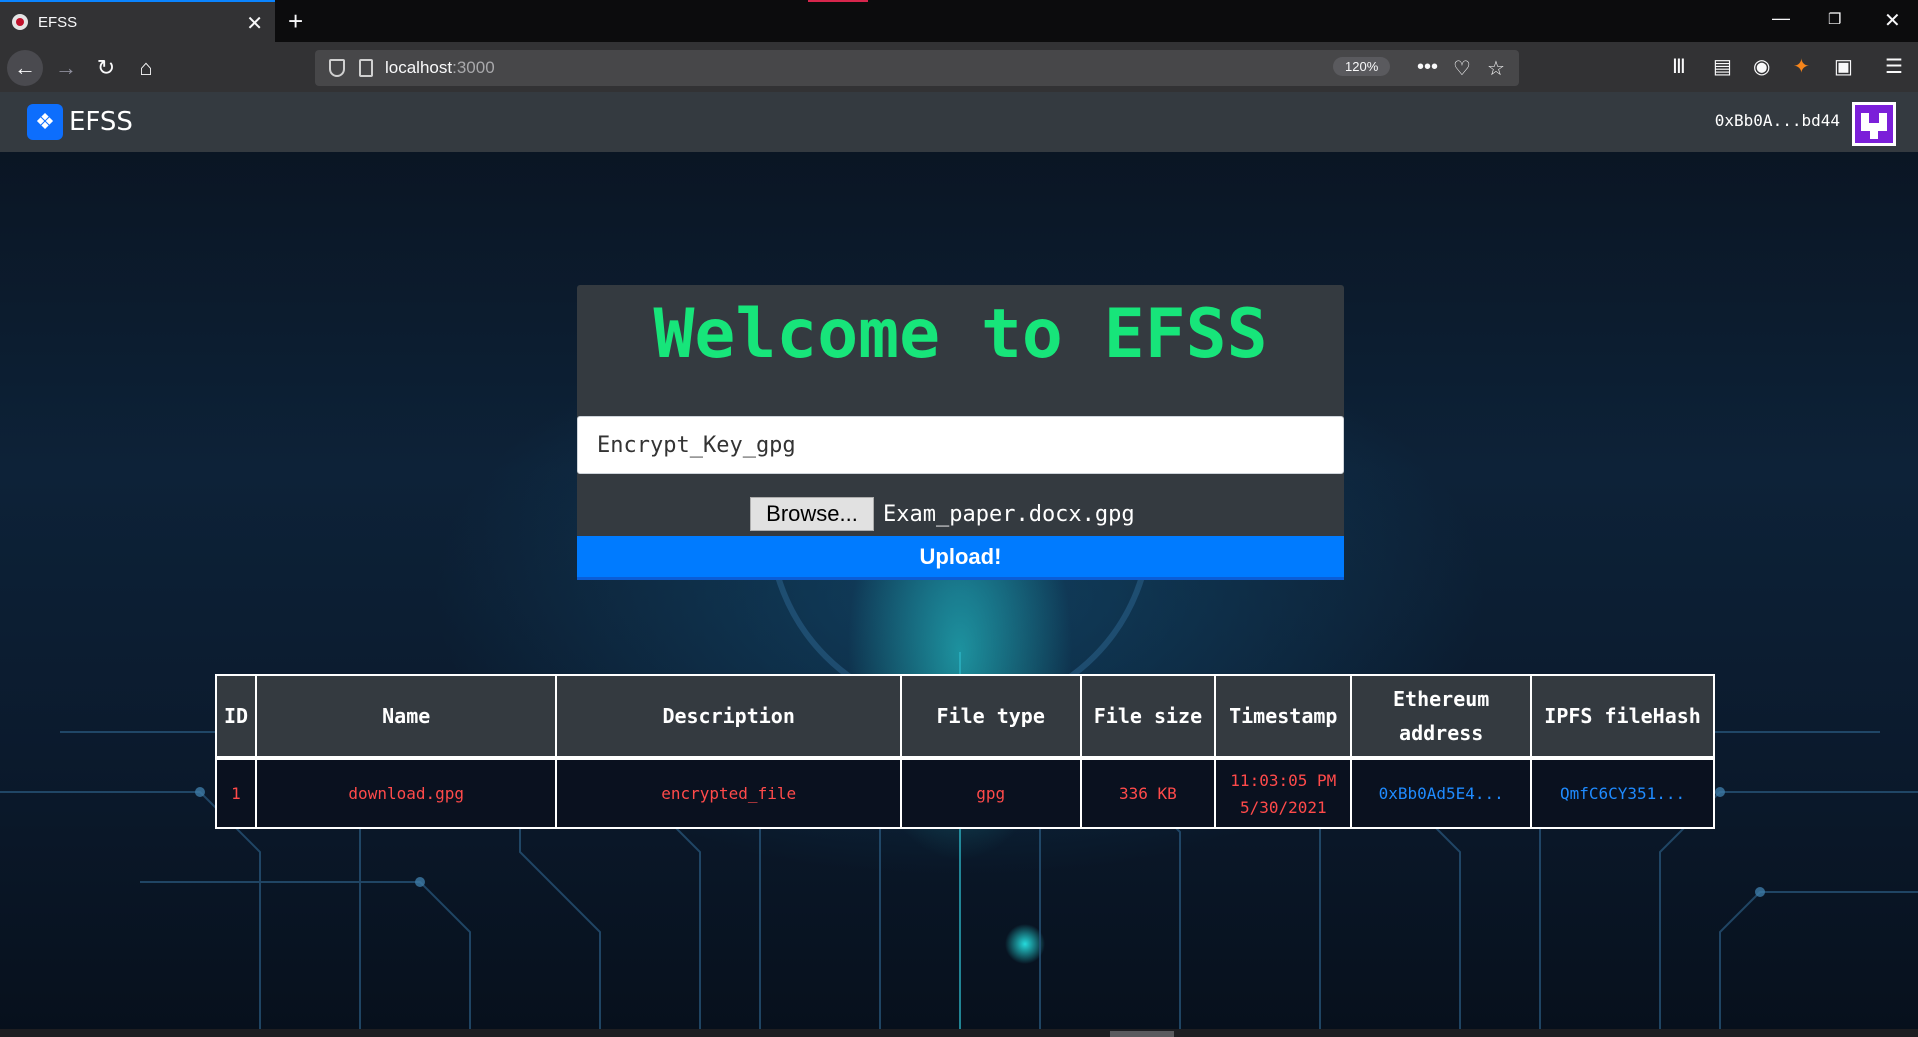 The height and width of the screenshot is (1037, 1918). What do you see at coordinates (959, 122) in the screenshot?
I see `app-navbar: ❖ EFSS 0xBb0A...bd44` at bounding box center [959, 122].